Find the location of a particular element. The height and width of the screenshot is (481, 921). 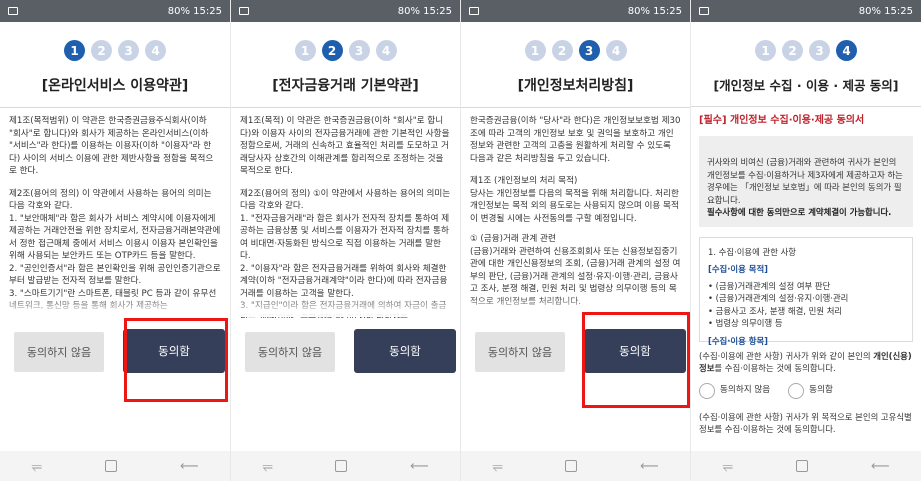

page-title: [온라인서비스 이용약관] is located at coordinates (115, 86).